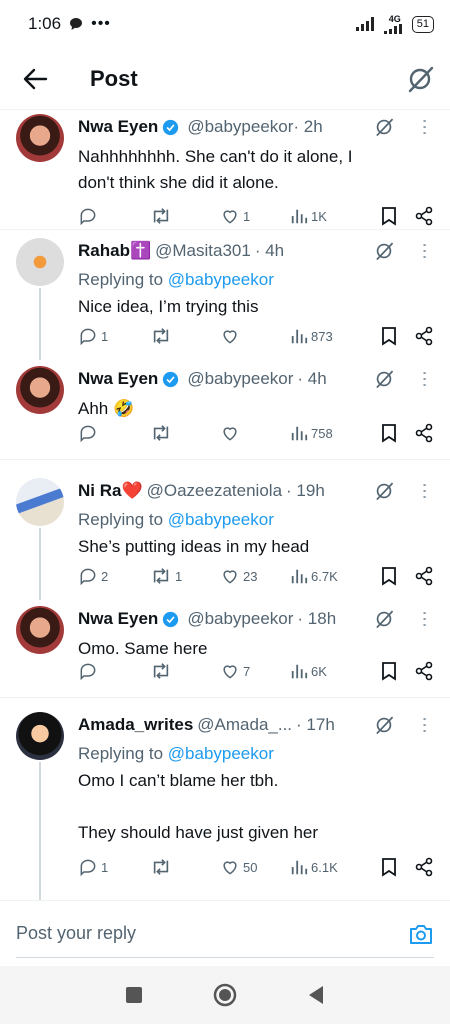 This screenshot has height=1024, width=450. What do you see at coordinates (330, 433) in the screenshot?
I see `views-button: 758` at bounding box center [330, 433].